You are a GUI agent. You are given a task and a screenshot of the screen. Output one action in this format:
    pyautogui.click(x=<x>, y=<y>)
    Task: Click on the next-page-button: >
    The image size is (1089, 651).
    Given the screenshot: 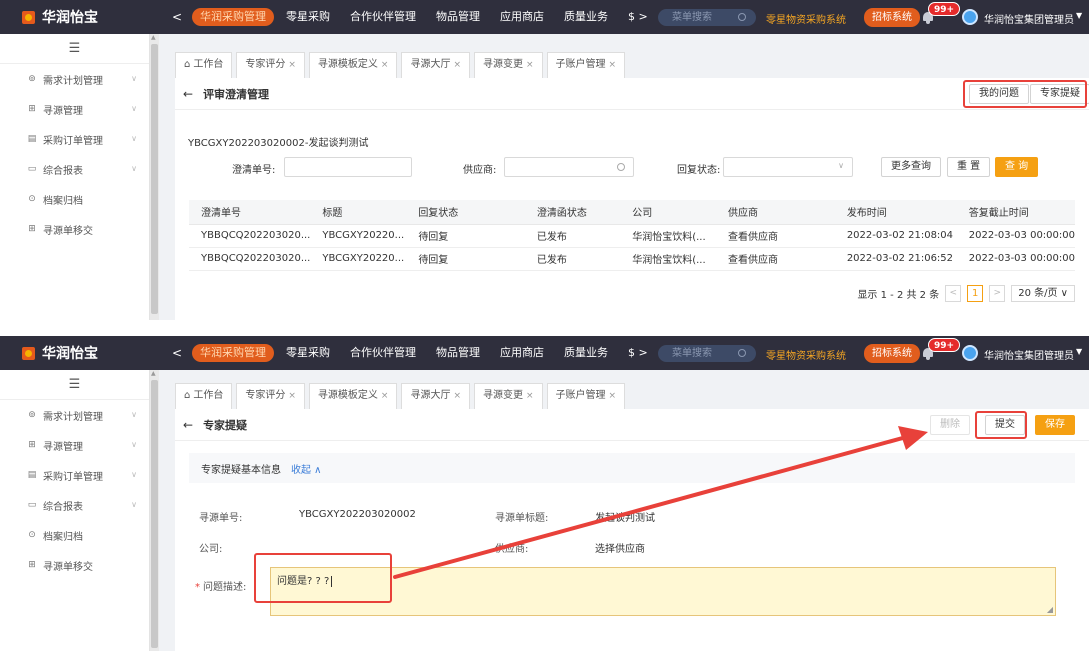 What is the action you would take?
    pyautogui.click(x=997, y=293)
    